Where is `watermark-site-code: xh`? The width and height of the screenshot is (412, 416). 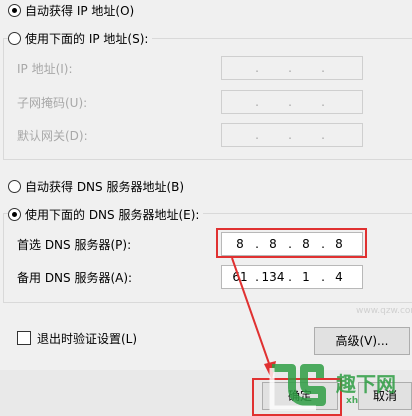
watermark-site-code: xh is located at coordinates (352, 401).